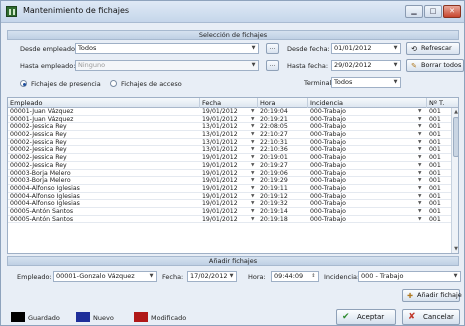 This screenshot has width=465, height=326. Describe the element at coordinates (283, 197) in the screenshot. I see `cell-hora: 20:19:12` at that location.